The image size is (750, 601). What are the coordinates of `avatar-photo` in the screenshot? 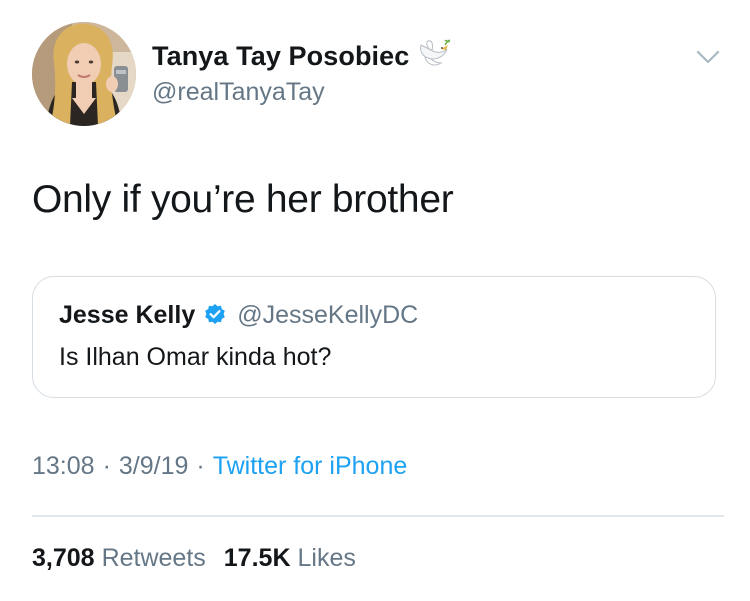 It's located at (84, 74).